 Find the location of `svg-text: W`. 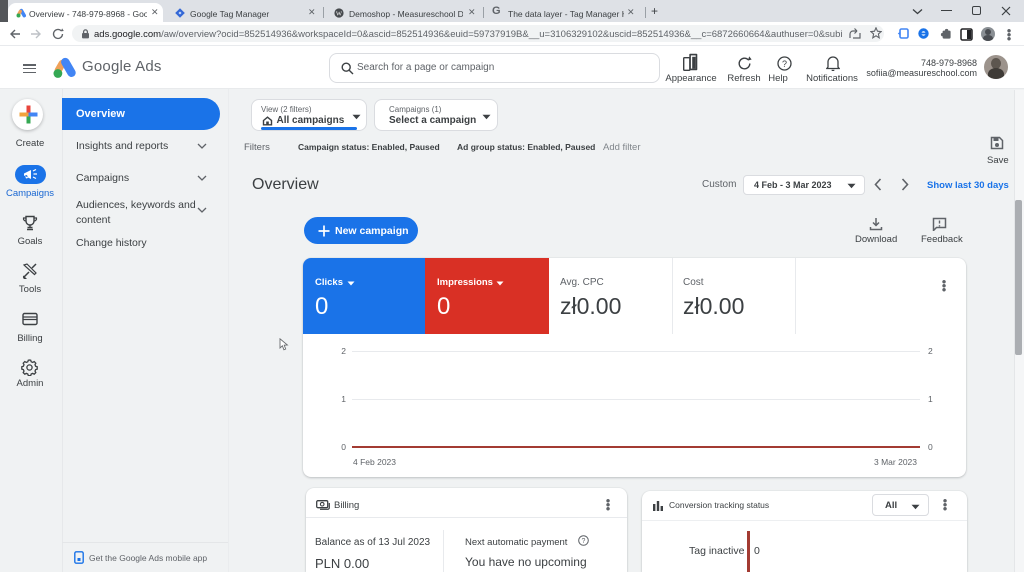

svg-text: W is located at coordinates (339, 13).